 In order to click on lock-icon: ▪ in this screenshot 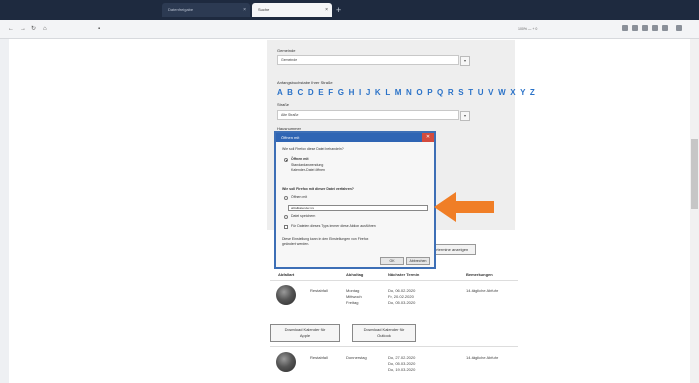, I will do `click(99, 29)`.